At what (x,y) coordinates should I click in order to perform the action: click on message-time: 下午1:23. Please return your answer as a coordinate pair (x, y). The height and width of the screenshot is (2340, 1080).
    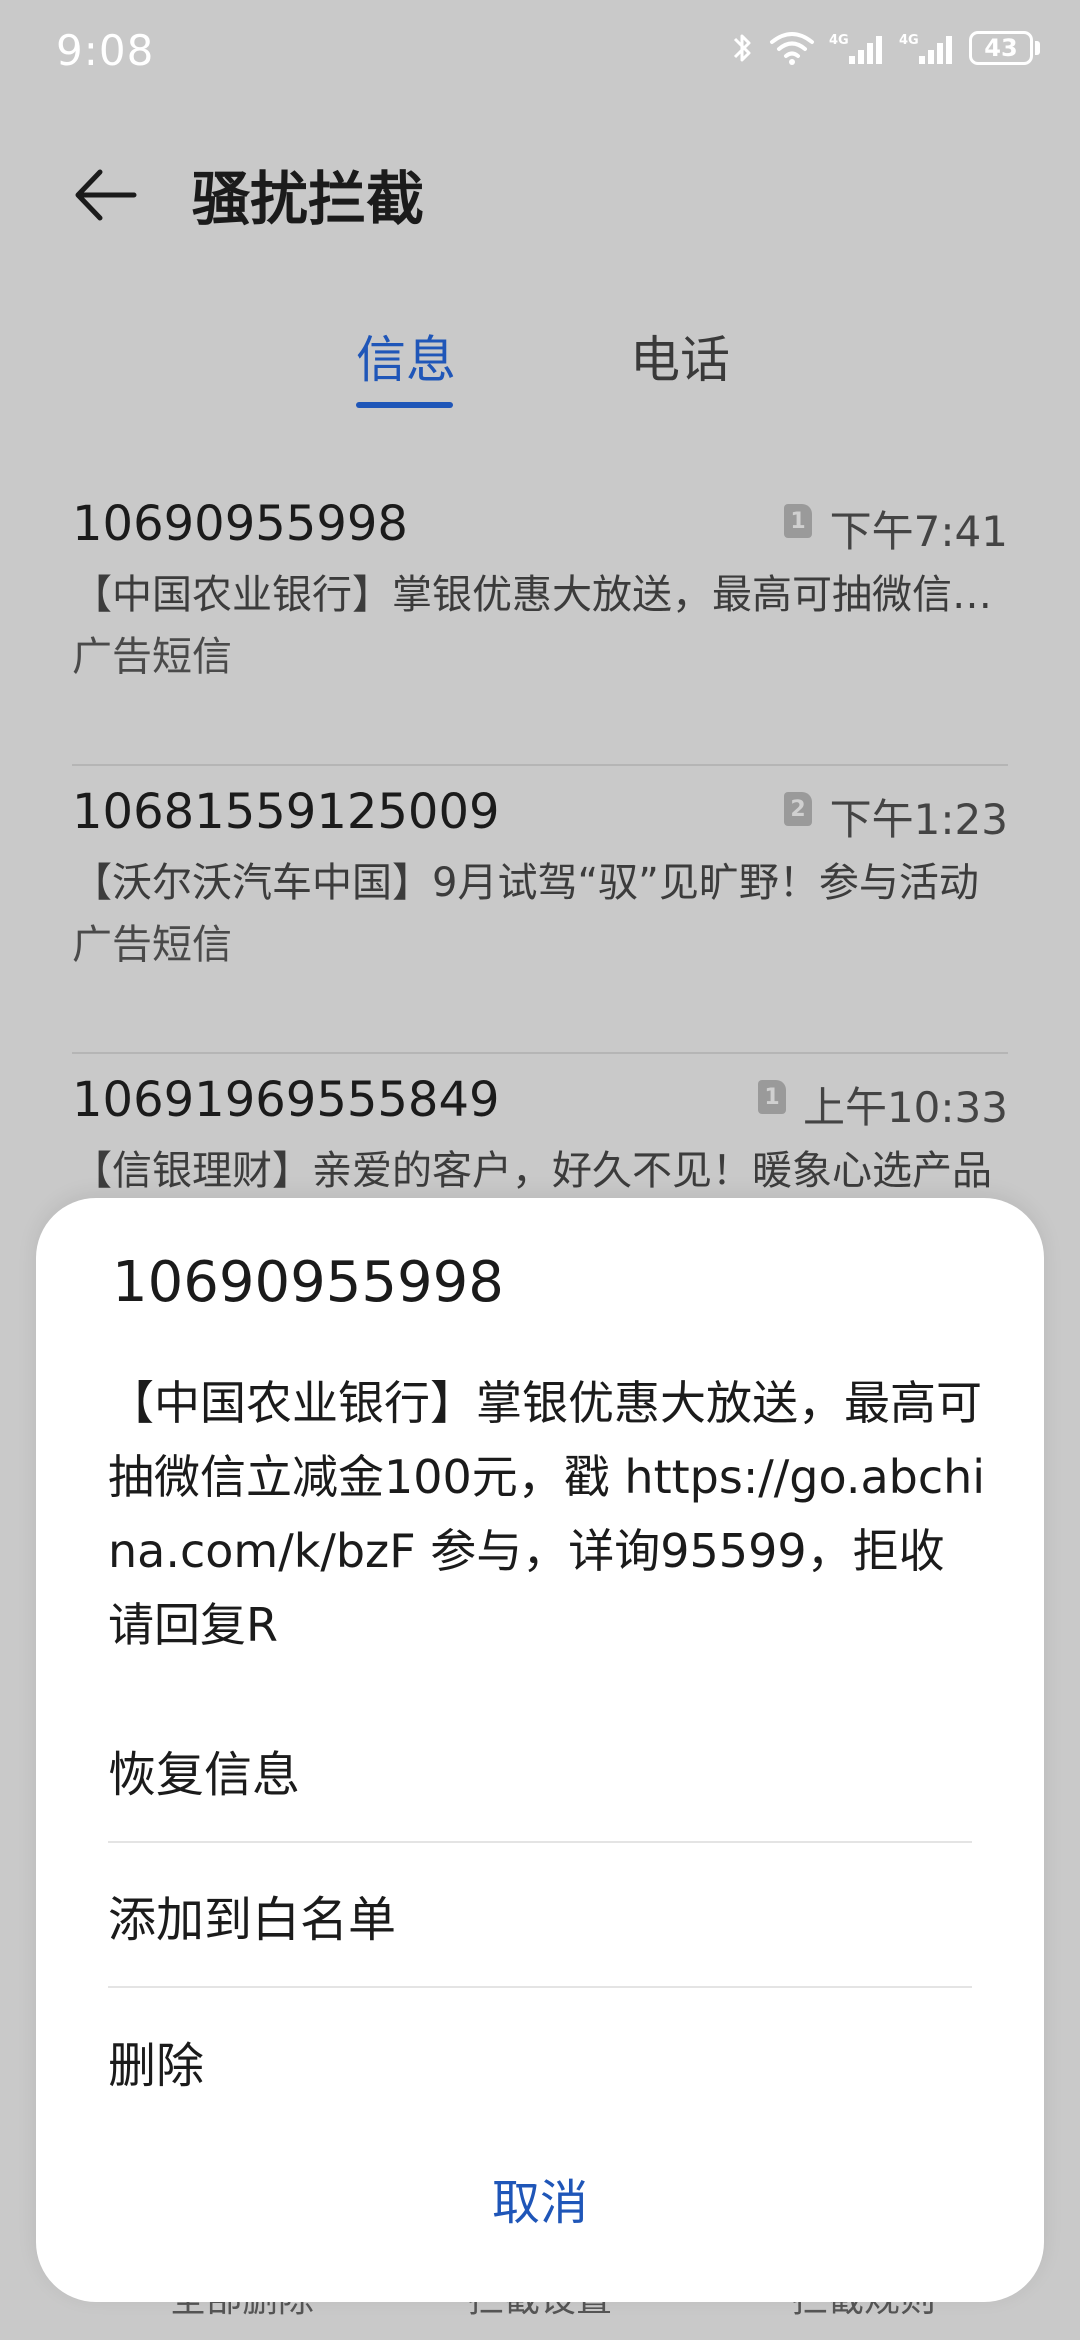
    Looking at the image, I should click on (918, 819).